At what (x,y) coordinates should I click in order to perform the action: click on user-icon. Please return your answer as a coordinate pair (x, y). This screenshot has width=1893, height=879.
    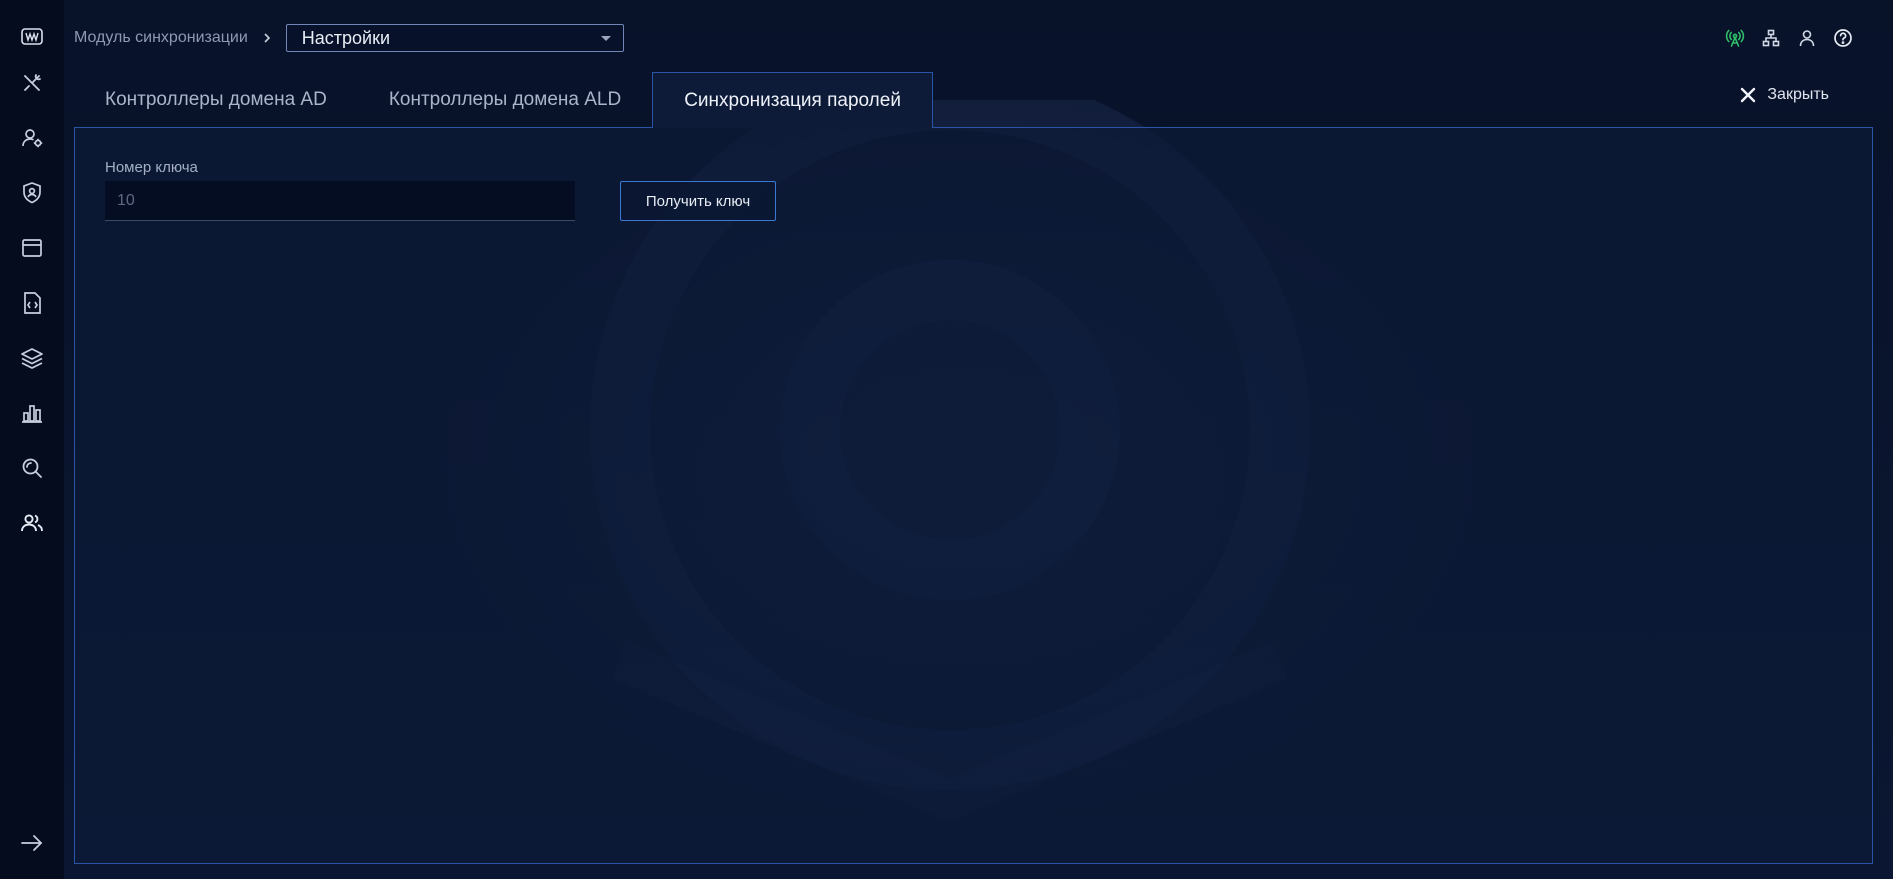
    Looking at the image, I should click on (1807, 38).